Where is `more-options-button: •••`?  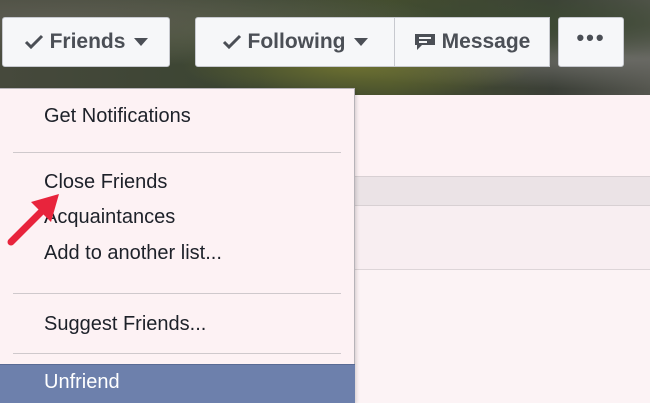 more-options-button: ••• is located at coordinates (591, 42).